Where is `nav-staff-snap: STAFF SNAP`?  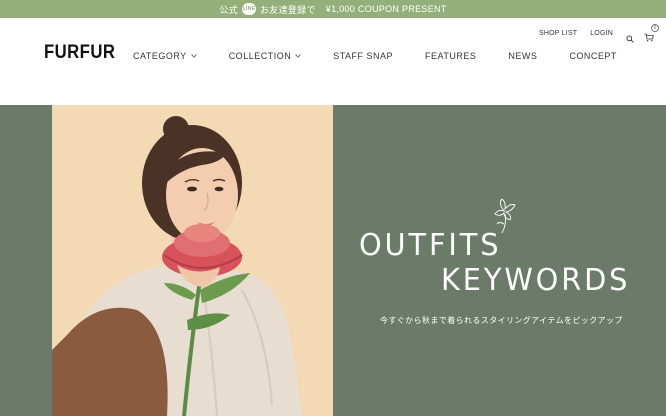
nav-staff-snap: STAFF SNAP is located at coordinates (363, 56).